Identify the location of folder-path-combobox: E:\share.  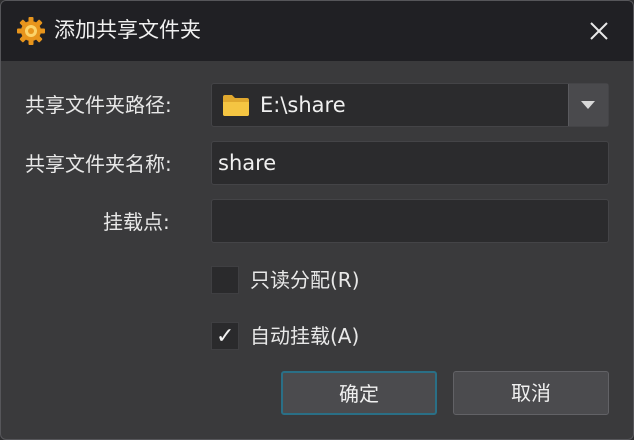
(410, 105).